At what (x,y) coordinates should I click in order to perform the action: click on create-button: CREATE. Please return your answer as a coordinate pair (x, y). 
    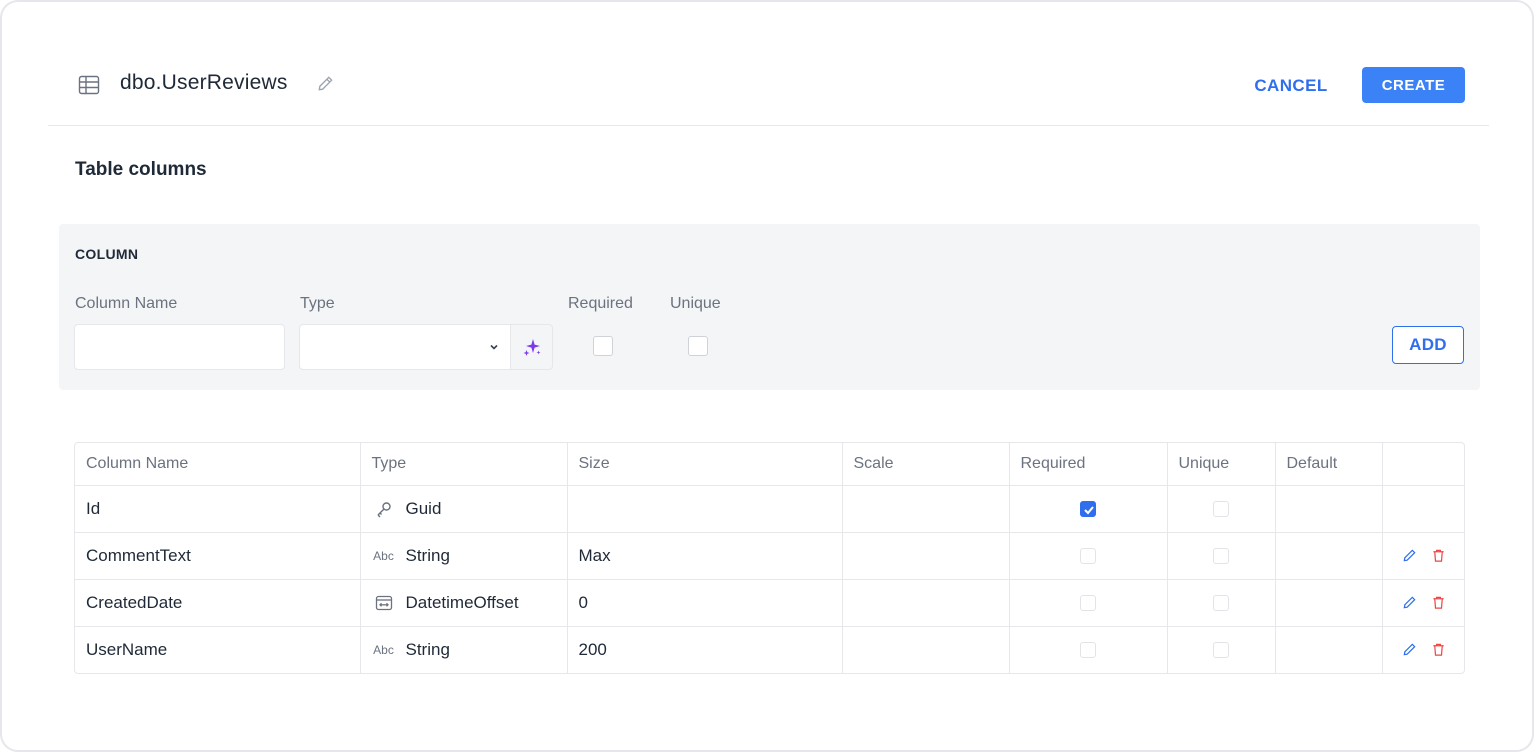
    Looking at the image, I should click on (1413, 85).